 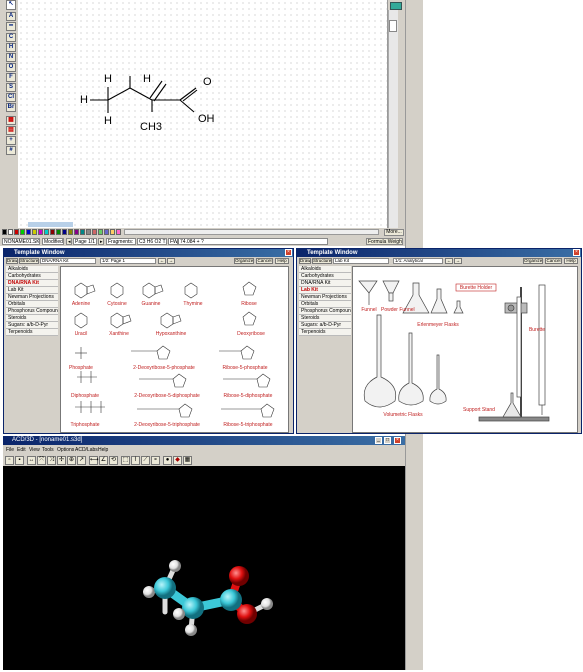 I want to click on structures-button: Structures, so click(x=322, y=261).